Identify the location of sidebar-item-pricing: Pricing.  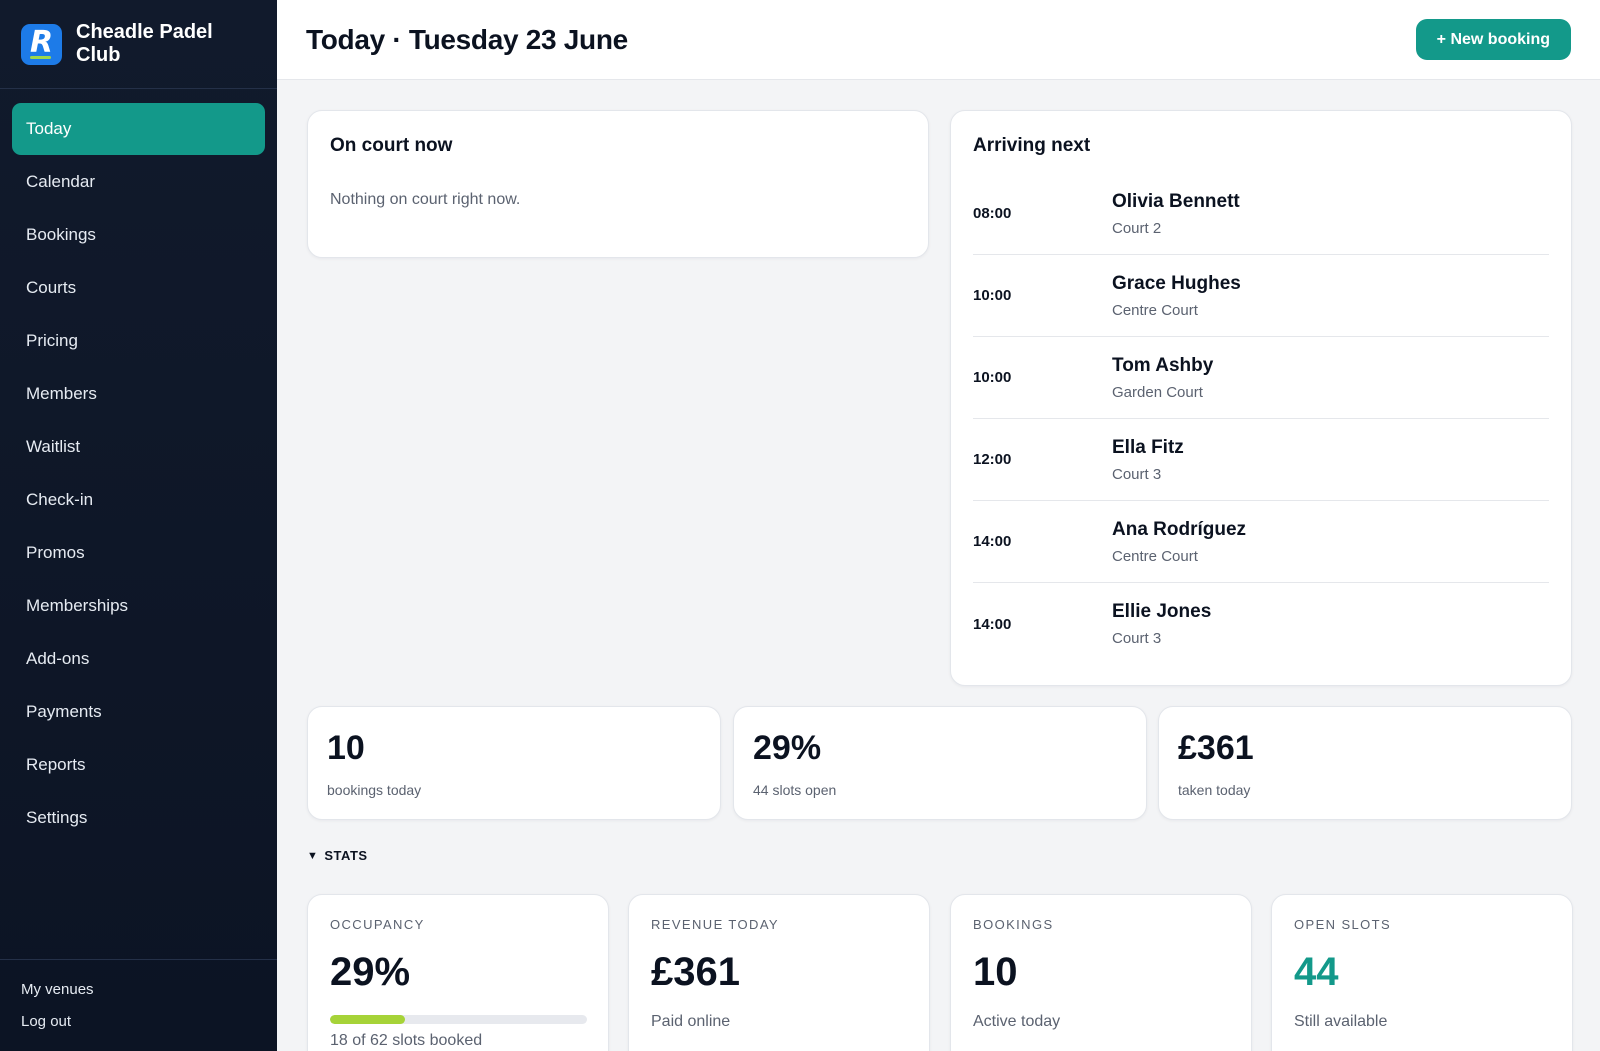
(138, 341).